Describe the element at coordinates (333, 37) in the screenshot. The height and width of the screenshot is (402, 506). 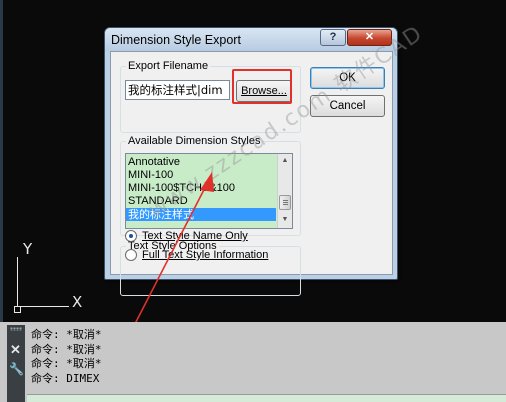
I see `help-button: ?` at that location.